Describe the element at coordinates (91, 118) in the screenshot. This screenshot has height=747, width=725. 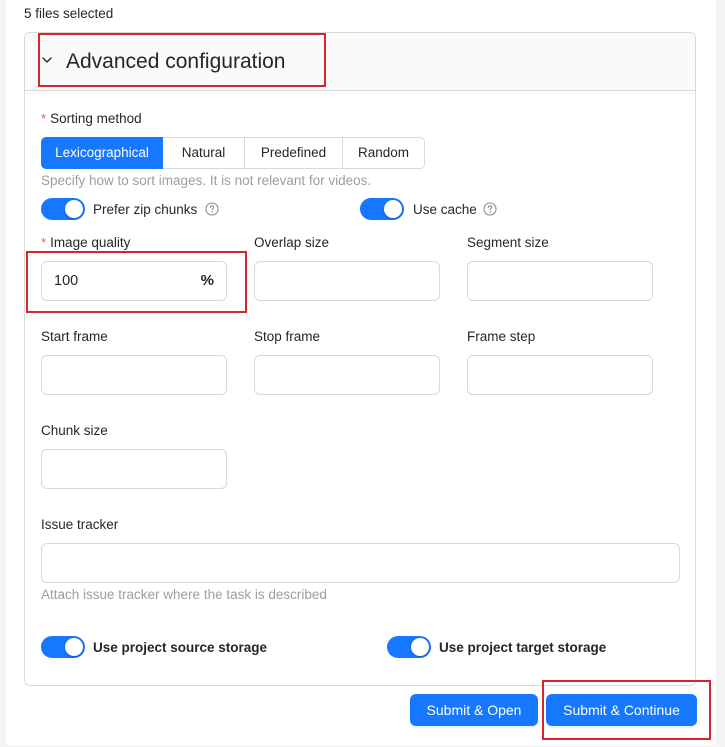
I see `sorting-method-label: * Sorting method` at that location.